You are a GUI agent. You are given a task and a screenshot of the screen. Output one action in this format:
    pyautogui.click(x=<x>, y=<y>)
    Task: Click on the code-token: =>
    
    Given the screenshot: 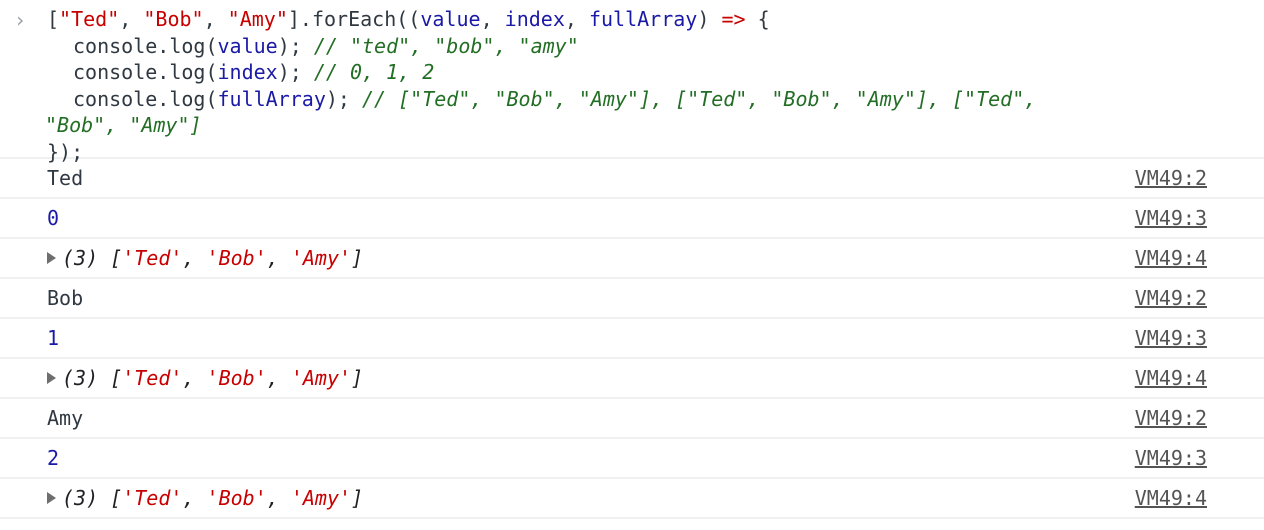 What is the action you would take?
    pyautogui.click(x=733, y=19)
    